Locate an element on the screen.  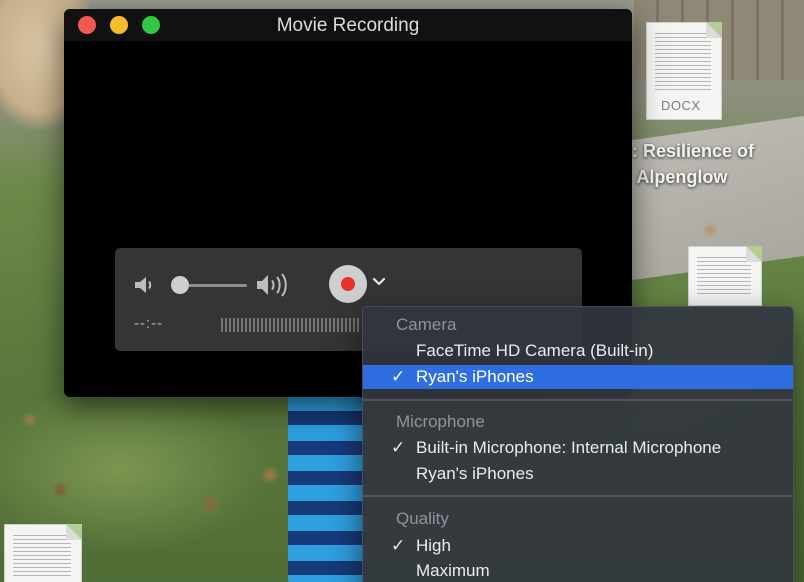
docx-badge: DOCX is located at coordinates (681, 105).